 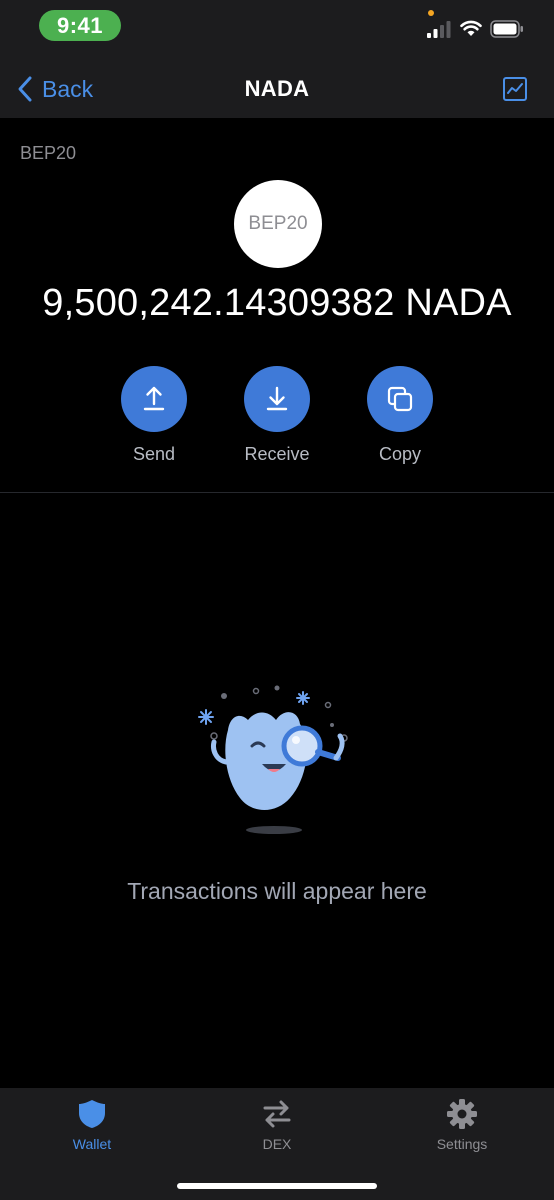 I want to click on magnifier-mascot-illustration, so click(x=273, y=759).